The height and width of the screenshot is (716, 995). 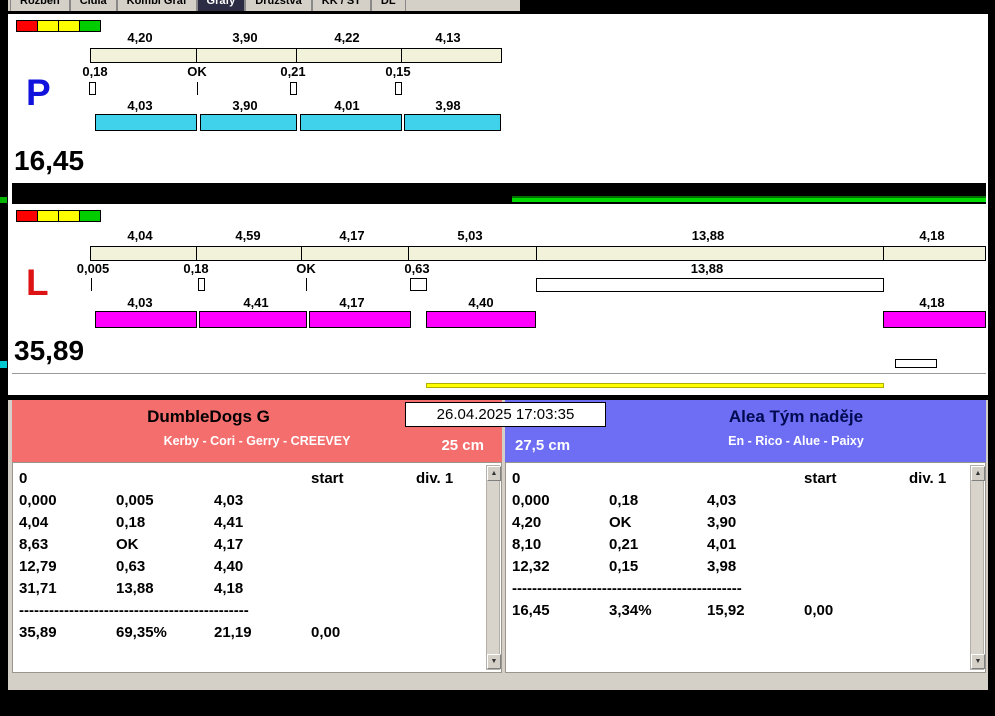 What do you see at coordinates (347, 37) in the screenshot?
I see `split-time-label: 4,22` at bounding box center [347, 37].